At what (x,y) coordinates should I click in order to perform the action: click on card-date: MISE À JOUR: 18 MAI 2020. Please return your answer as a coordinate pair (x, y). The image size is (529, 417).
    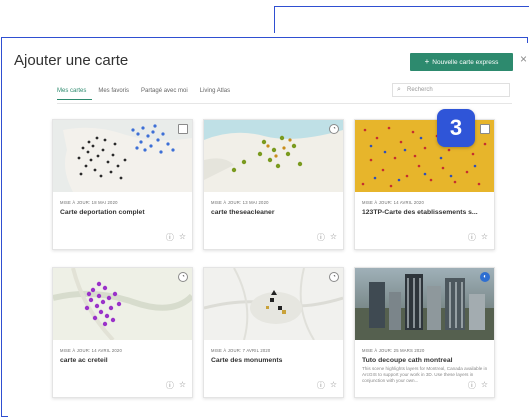
    Looking at the image, I should click on (89, 202).